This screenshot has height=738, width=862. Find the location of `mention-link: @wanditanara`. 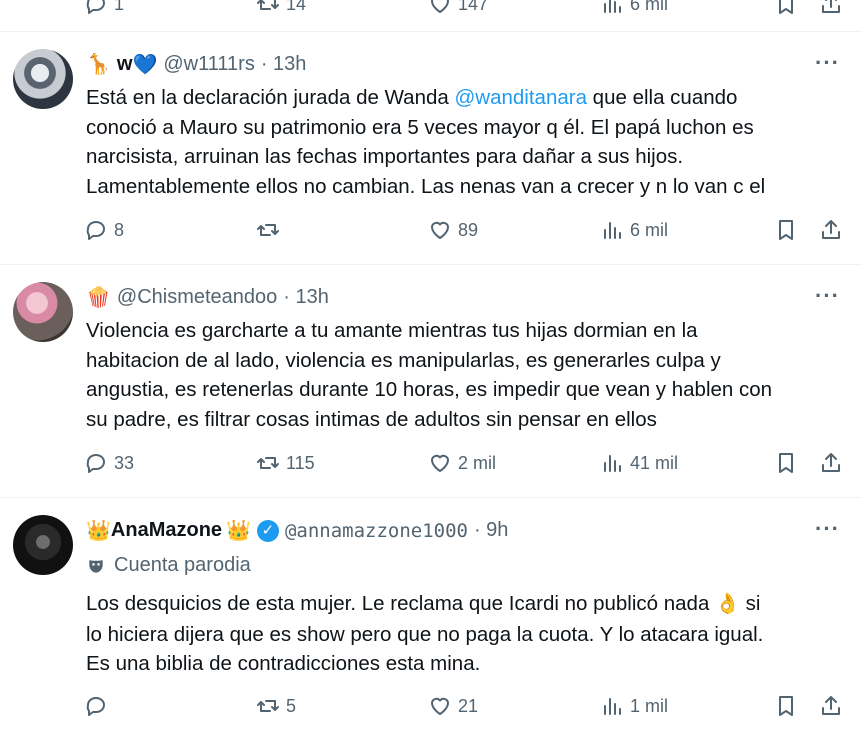

mention-link: @wanditanara is located at coordinates (520, 97).